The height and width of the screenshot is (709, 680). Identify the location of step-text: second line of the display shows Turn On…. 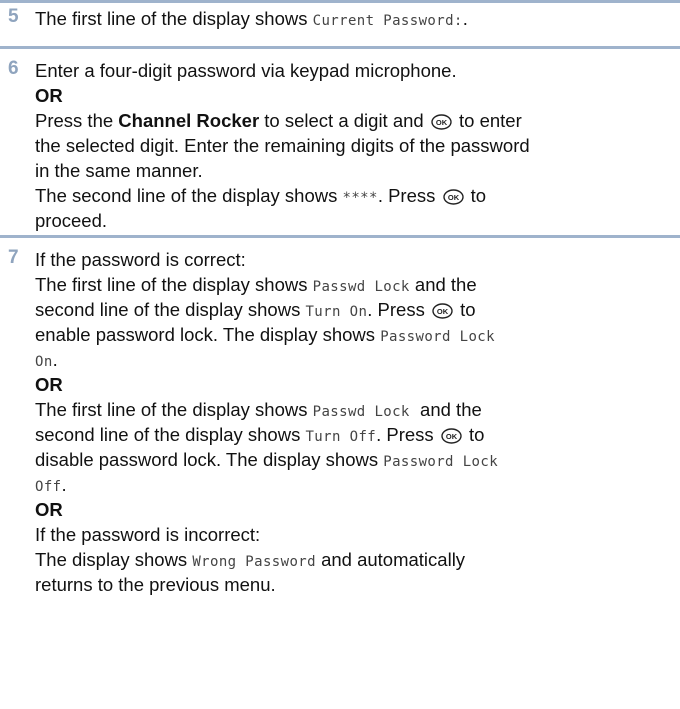
(355, 309).